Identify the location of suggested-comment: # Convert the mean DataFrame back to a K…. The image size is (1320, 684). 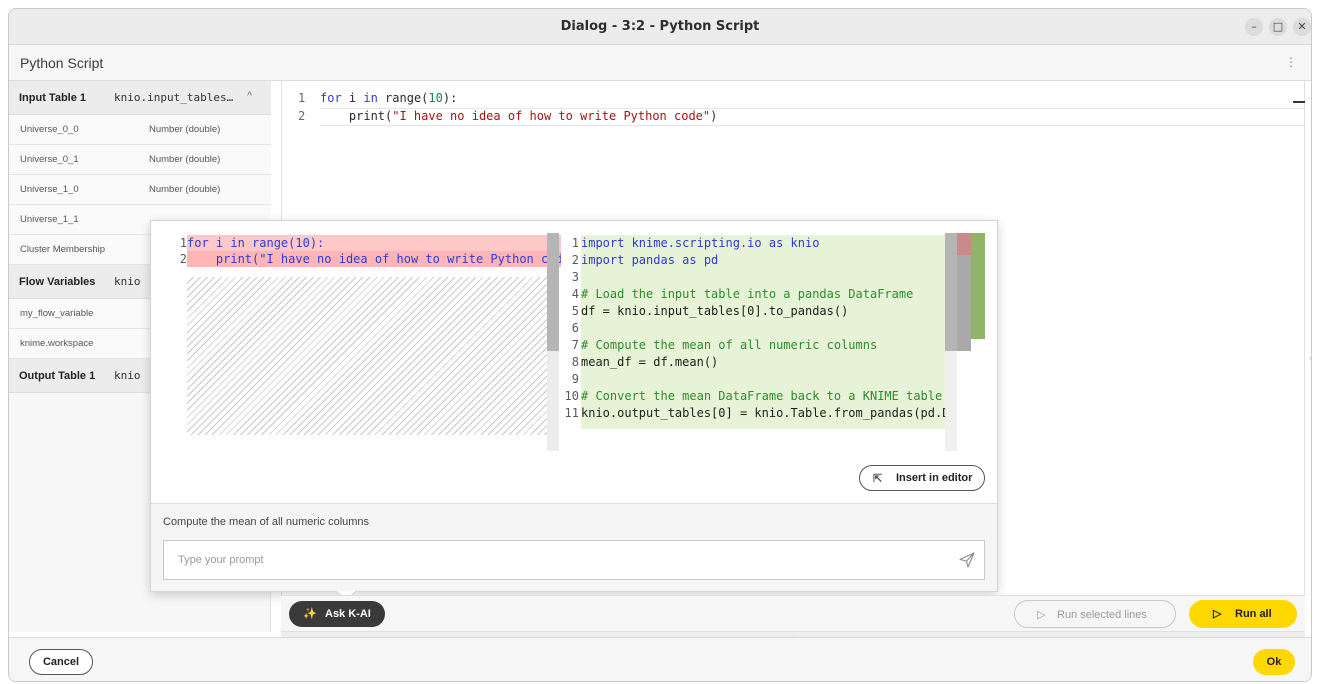
(762, 396).